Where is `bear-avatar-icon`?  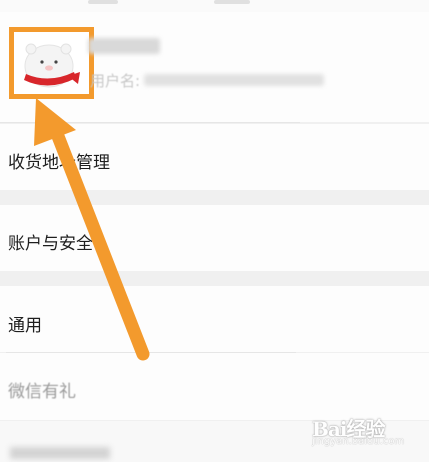
bear-avatar-icon is located at coordinates (52, 65).